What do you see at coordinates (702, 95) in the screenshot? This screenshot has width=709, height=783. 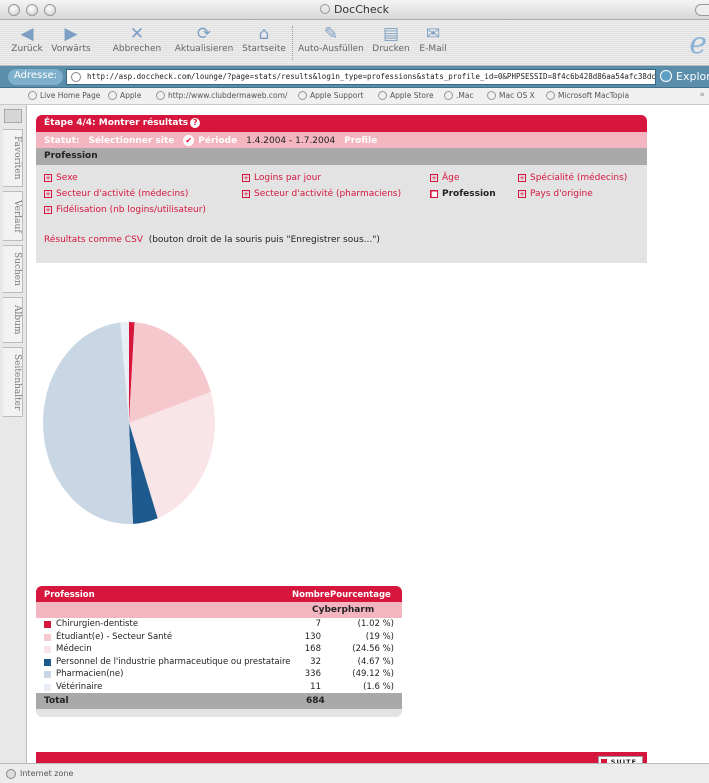 I see `favorites-overflow-icon: »` at bounding box center [702, 95].